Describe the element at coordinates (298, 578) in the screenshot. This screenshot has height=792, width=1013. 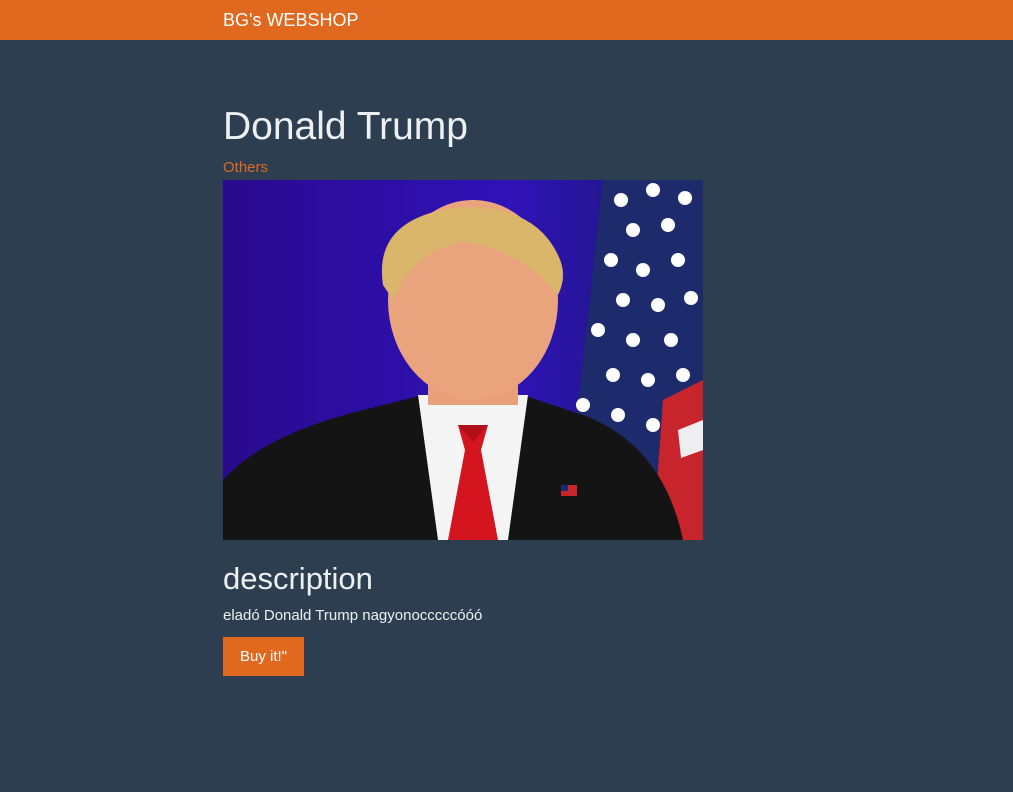
I see `description-heading: description` at that location.